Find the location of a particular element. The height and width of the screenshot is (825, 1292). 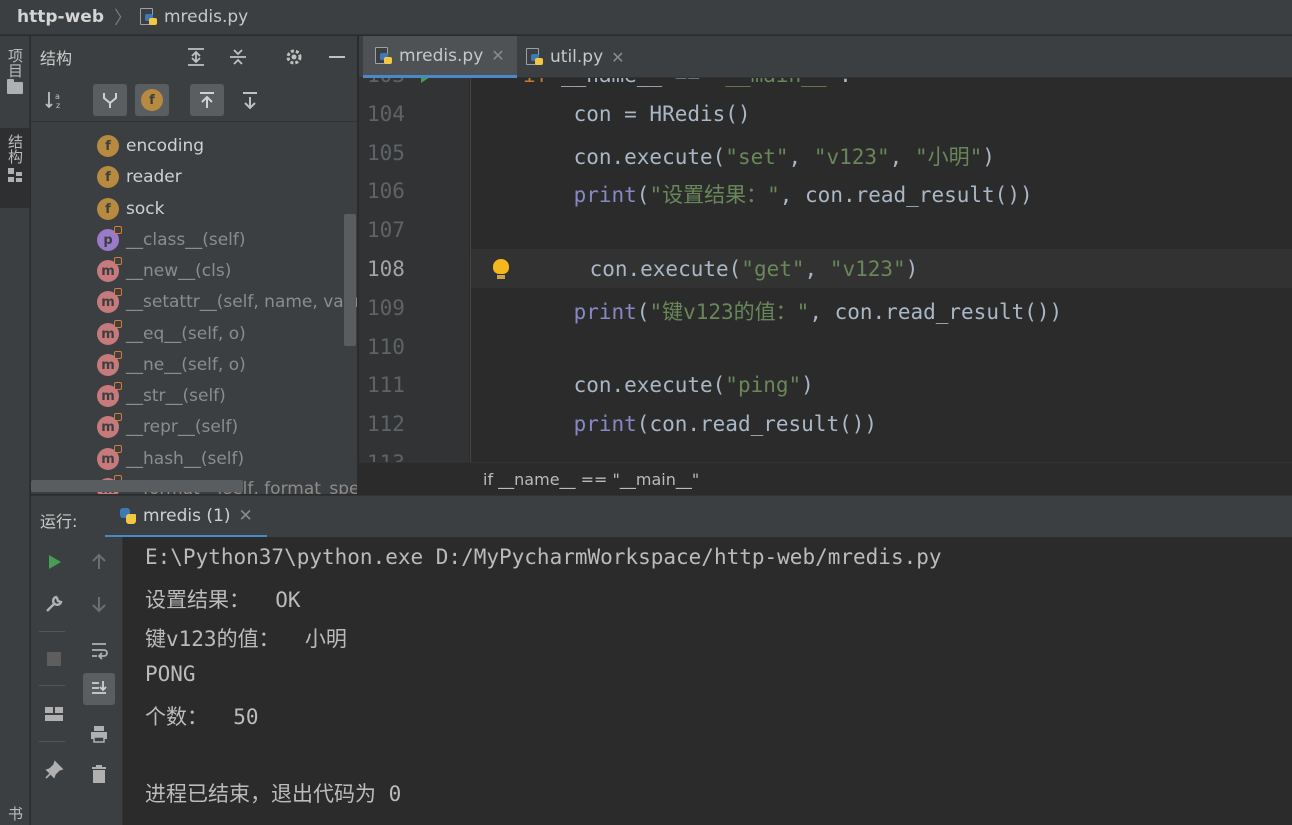

code-text: print("设置结果：", con.read_result()) is located at coordinates (803, 195).